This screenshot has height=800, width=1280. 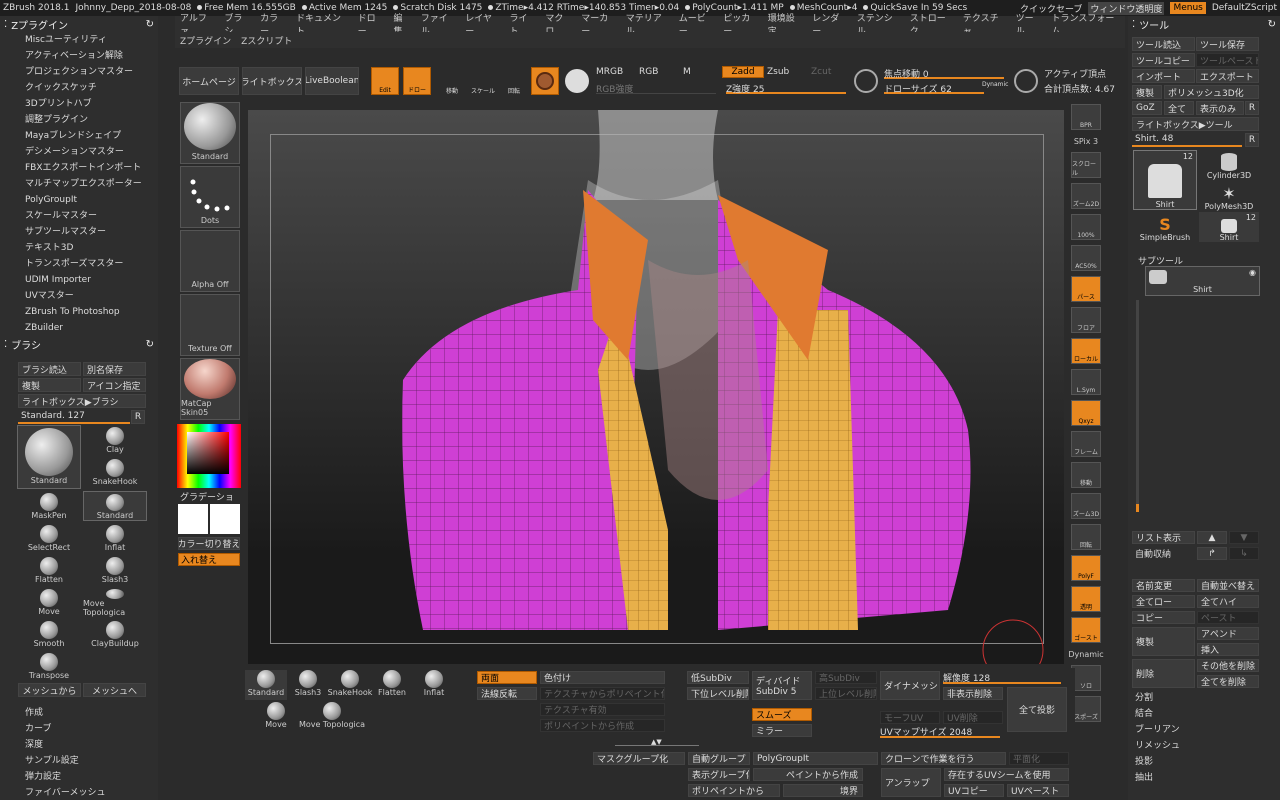 I want to click on insert-button: 挿入, so click(x=1228, y=649).